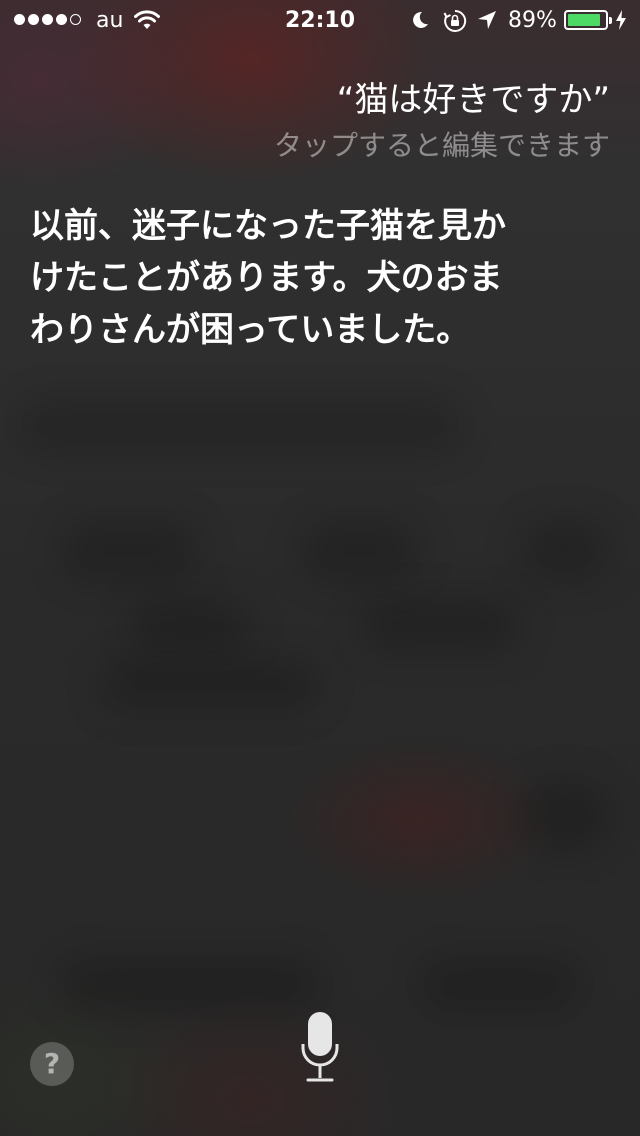 The image size is (640, 1136). I want to click on status-bar: au 22:10 89%, so click(320, 20).